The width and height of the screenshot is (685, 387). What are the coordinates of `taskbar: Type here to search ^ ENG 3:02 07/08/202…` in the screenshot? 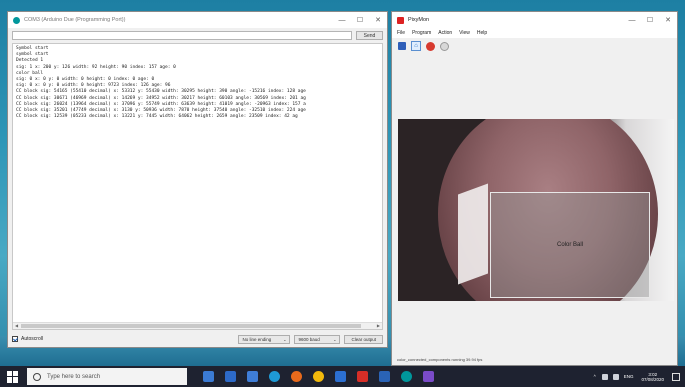 It's located at (342, 376).